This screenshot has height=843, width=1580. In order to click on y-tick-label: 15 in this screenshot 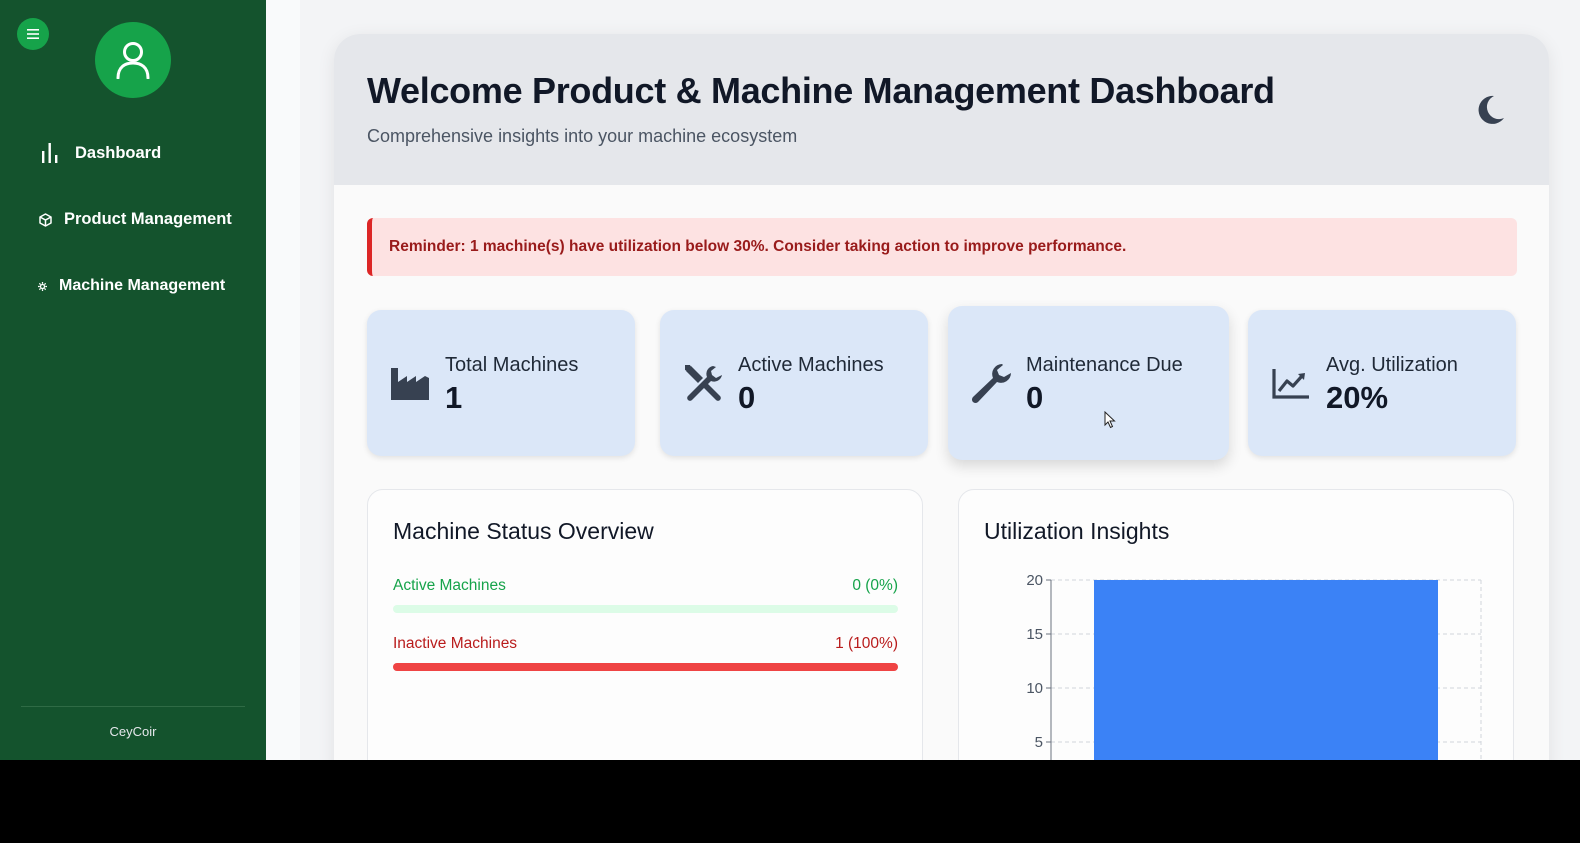, I will do `click(1034, 634)`.